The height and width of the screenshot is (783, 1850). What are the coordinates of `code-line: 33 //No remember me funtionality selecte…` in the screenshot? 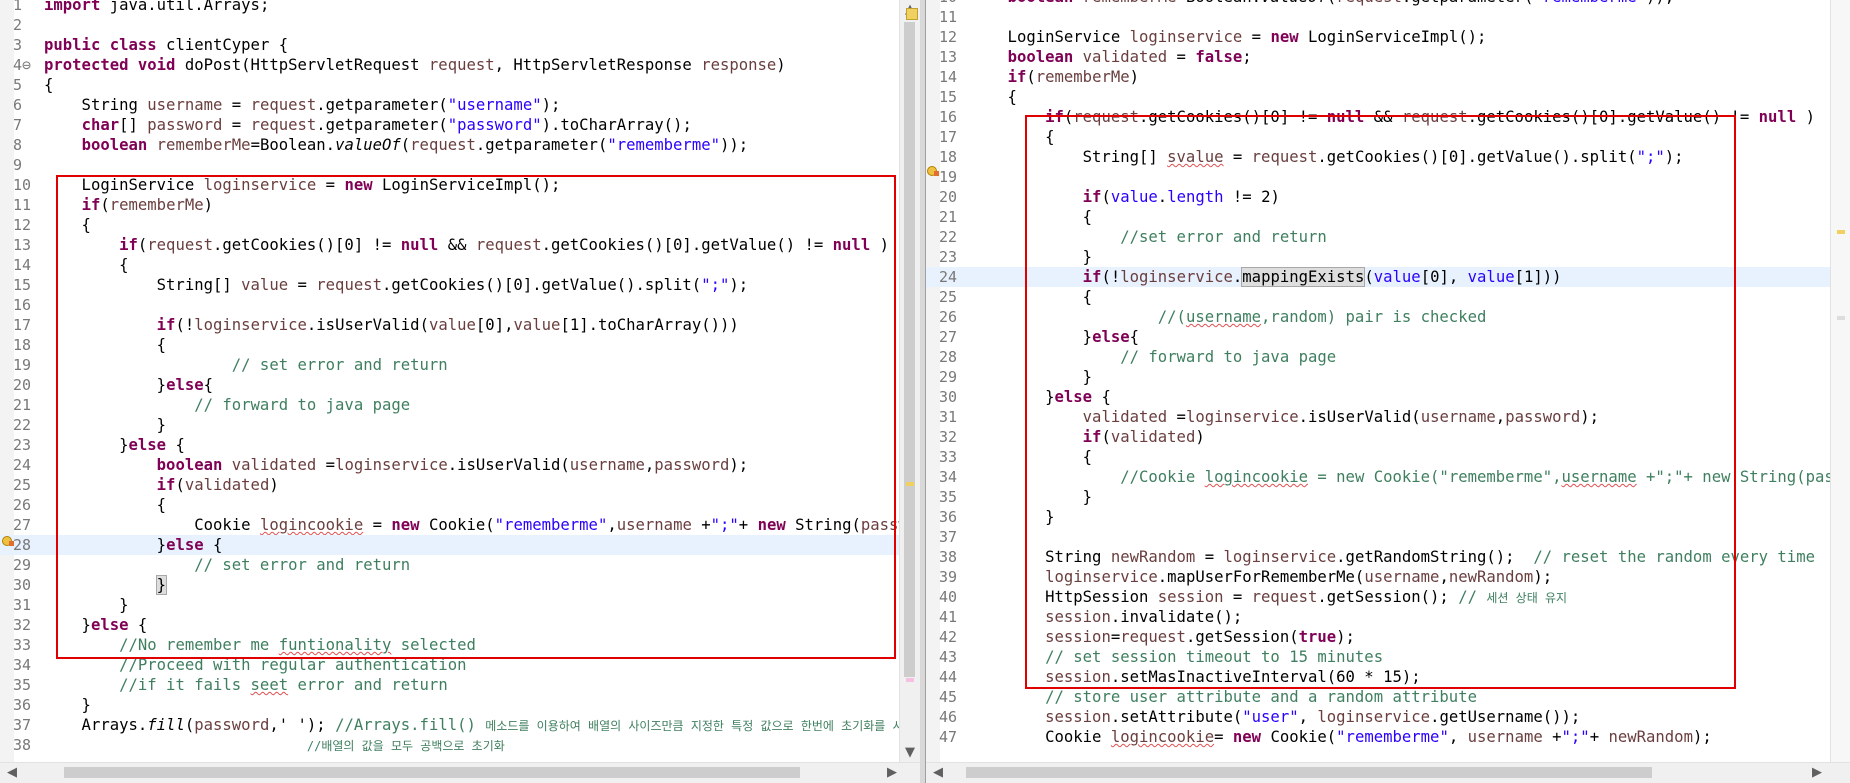 It's located at (450, 645).